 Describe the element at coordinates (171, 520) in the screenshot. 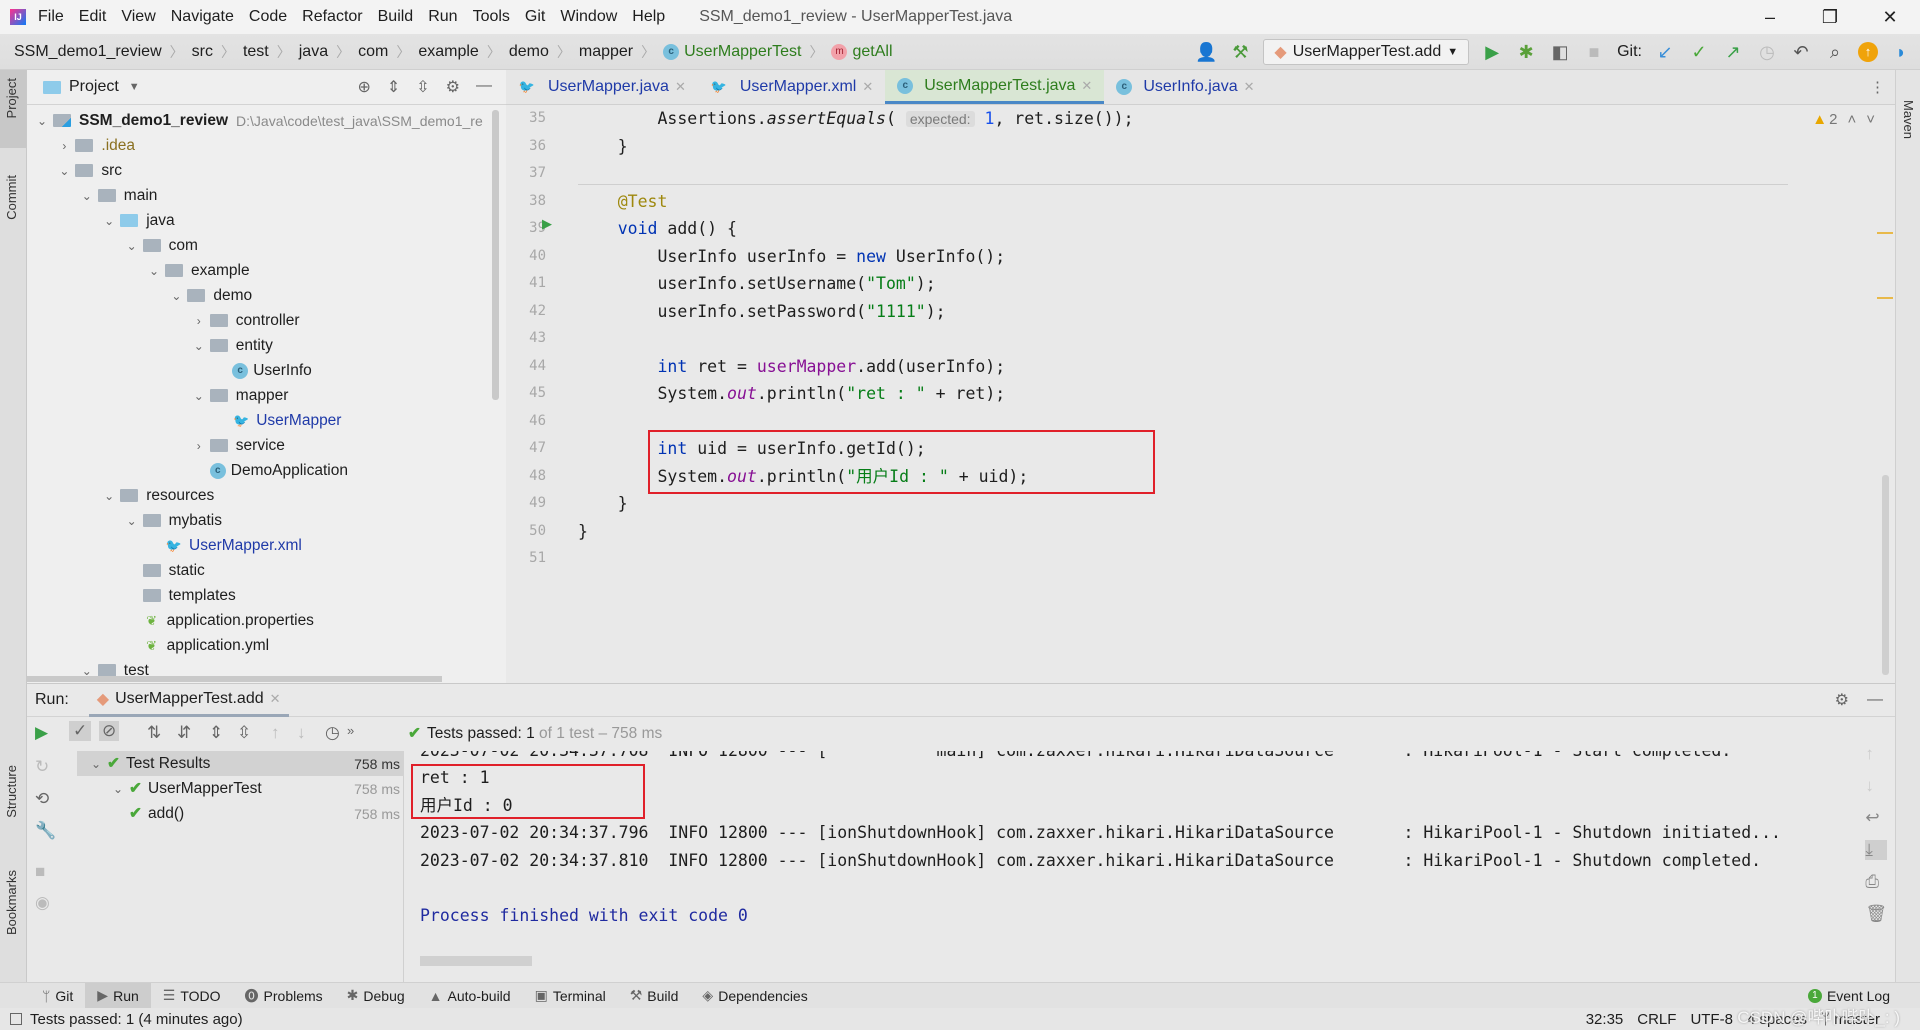

I see `tree-item: ⌄ mybatis` at that location.